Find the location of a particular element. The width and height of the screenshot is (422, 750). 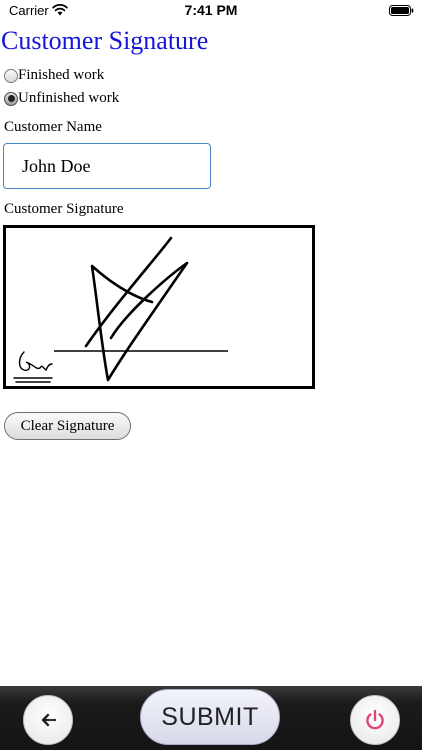

battery-icon is located at coordinates (401, 10).